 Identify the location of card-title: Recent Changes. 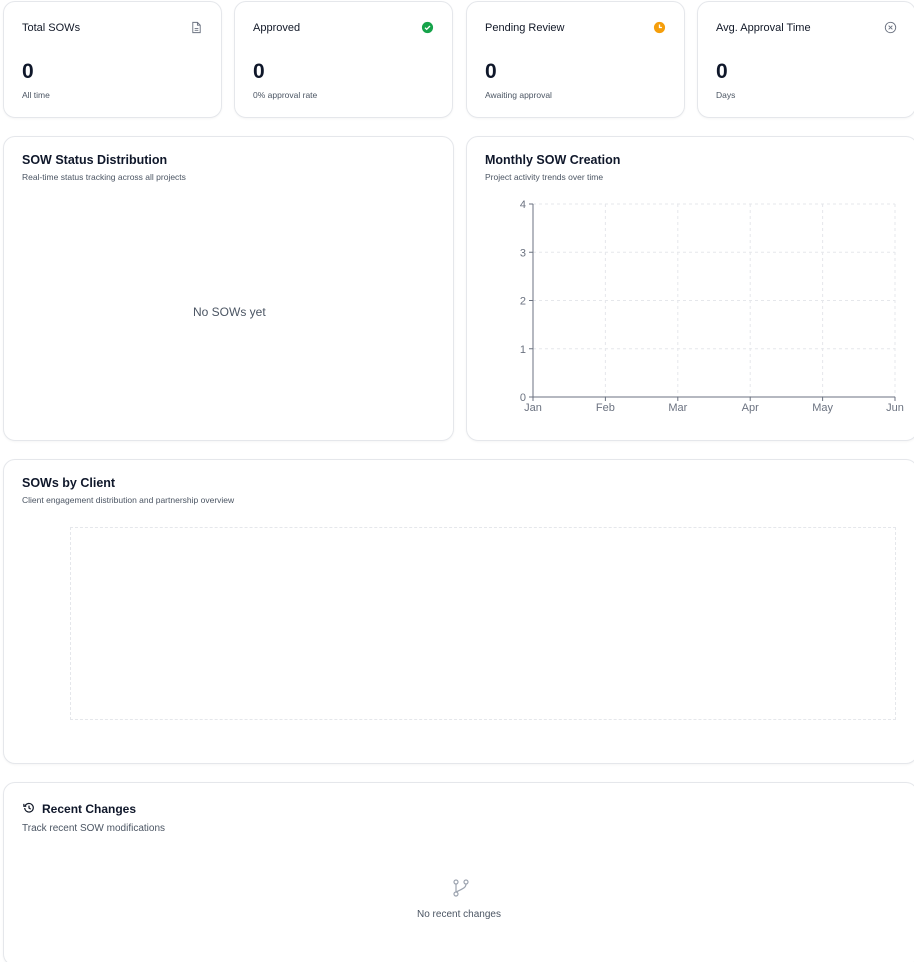
(89, 809).